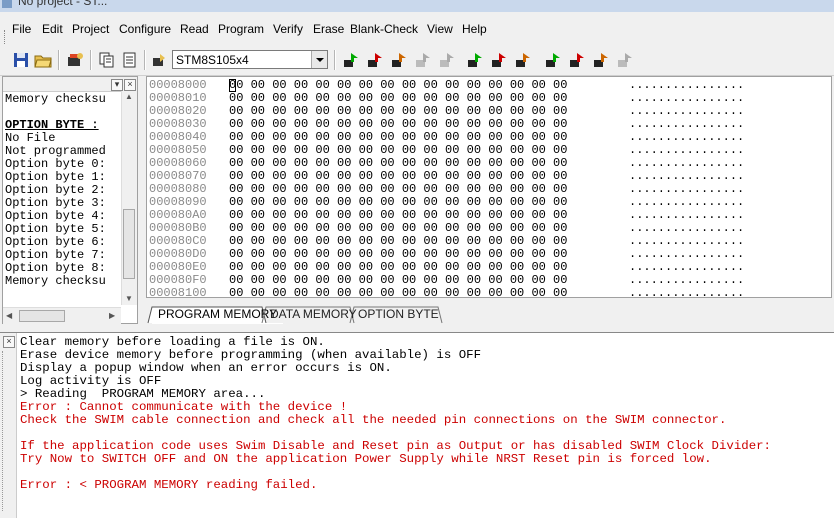 The image size is (834, 518). What do you see at coordinates (75, 60) in the screenshot?
I see `programmer-icon` at bounding box center [75, 60].